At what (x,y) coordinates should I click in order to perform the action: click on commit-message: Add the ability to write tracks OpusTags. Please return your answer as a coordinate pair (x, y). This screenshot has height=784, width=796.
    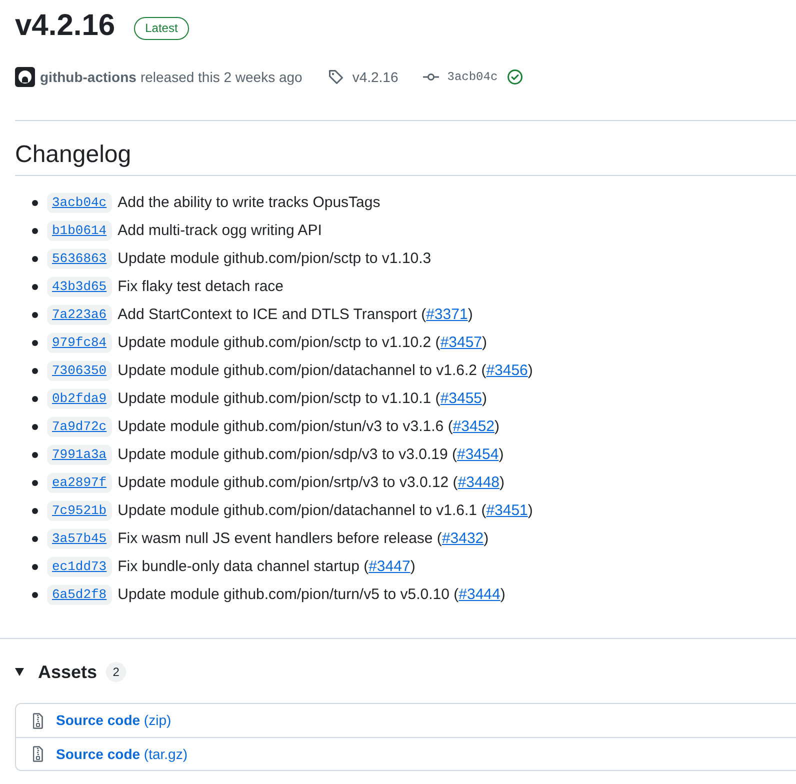
    Looking at the image, I should click on (249, 202).